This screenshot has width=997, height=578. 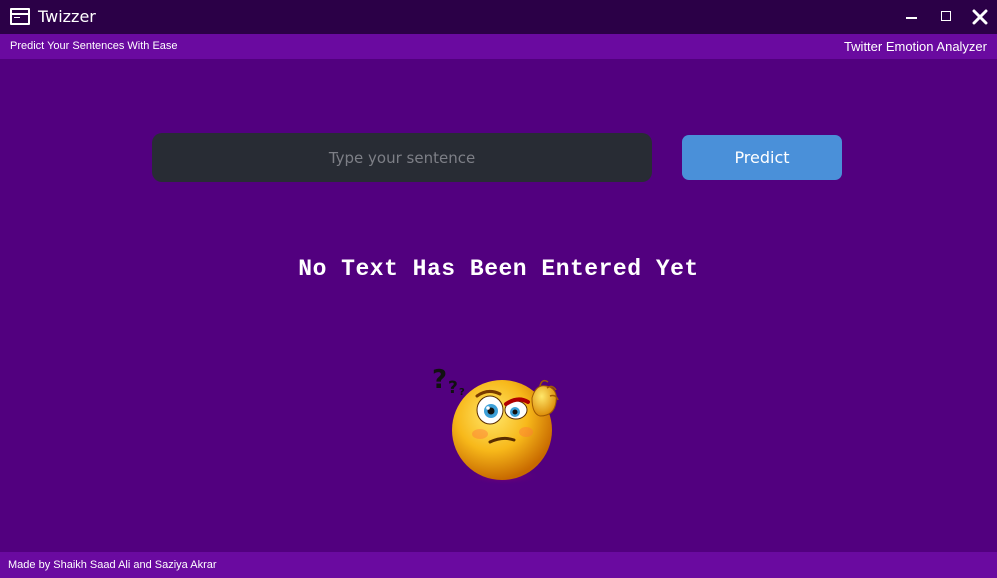 I want to click on app-name: Twitter Emotion Analyzer, so click(x=915, y=46).